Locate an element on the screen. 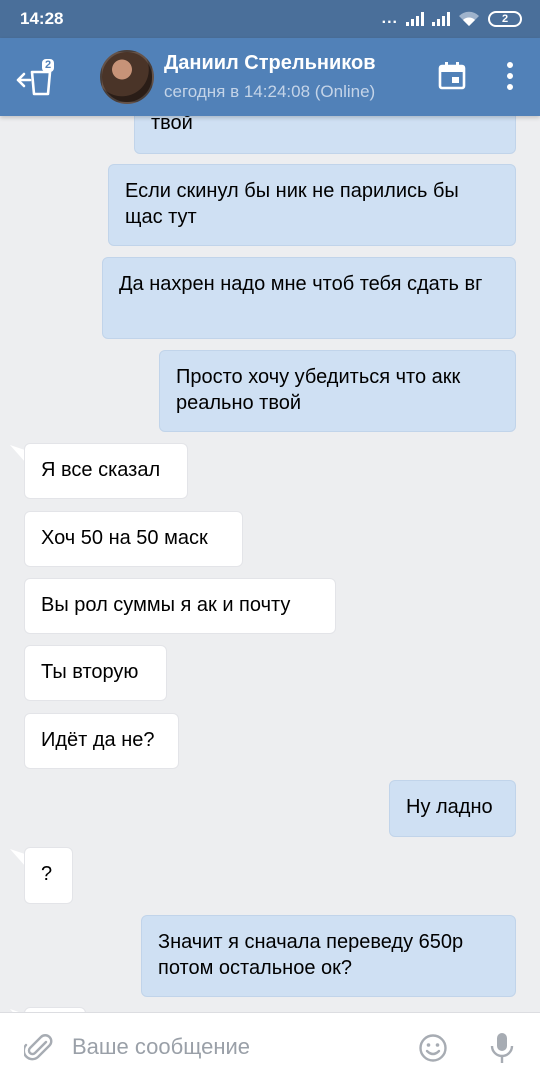  battery-icon: 2 is located at coordinates (505, 19).